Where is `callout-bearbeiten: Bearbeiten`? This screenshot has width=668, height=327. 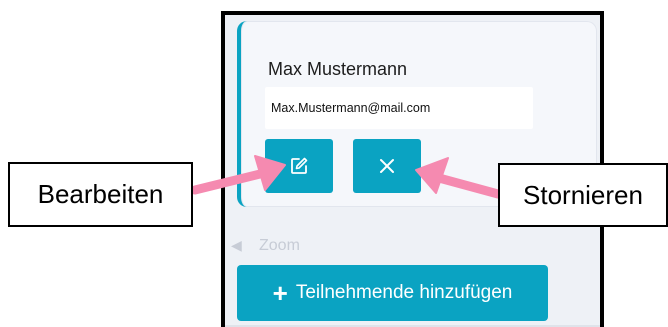
callout-bearbeiten: Bearbeiten is located at coordinates (100, 194).